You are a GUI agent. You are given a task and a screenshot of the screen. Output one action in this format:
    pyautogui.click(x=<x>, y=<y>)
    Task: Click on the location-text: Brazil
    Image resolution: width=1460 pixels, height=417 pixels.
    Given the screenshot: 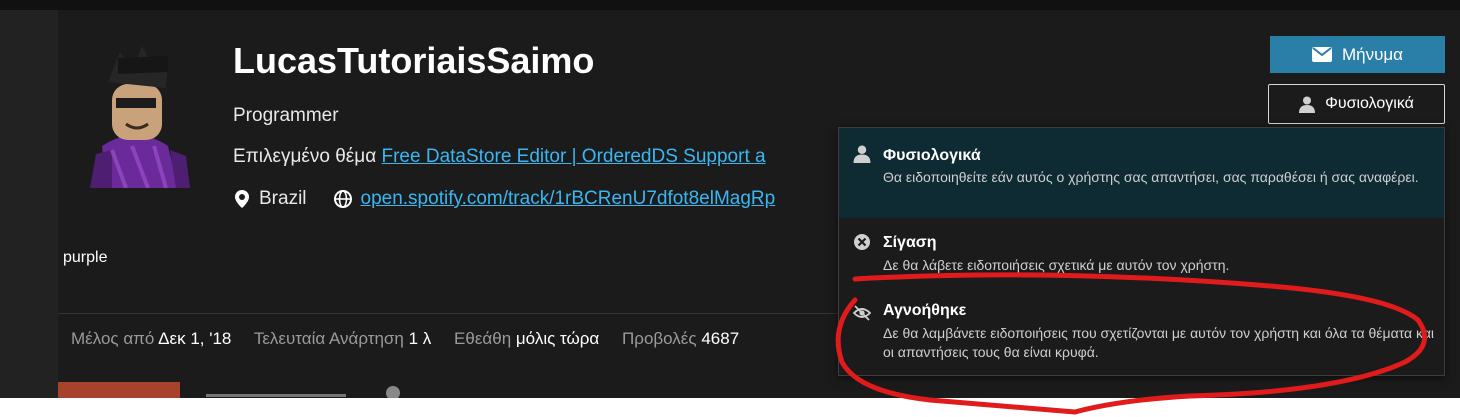 What is the action you would take?
    pyautogui.click(x=283, y=198)
    